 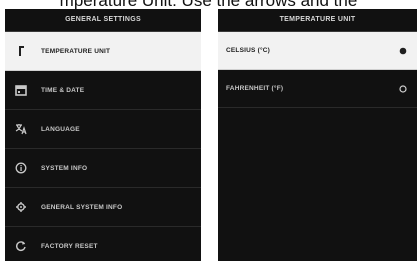 What do you see at coordinates (103, 90) in the screenshot?
I see `menu-item-time-date: TIME & DATE` at bounding box center [103, 90].